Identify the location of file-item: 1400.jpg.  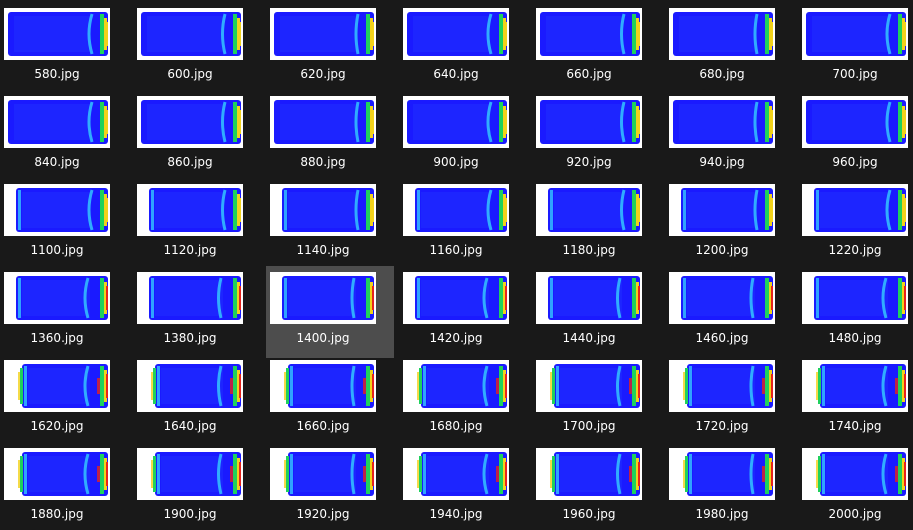
(332, 312).